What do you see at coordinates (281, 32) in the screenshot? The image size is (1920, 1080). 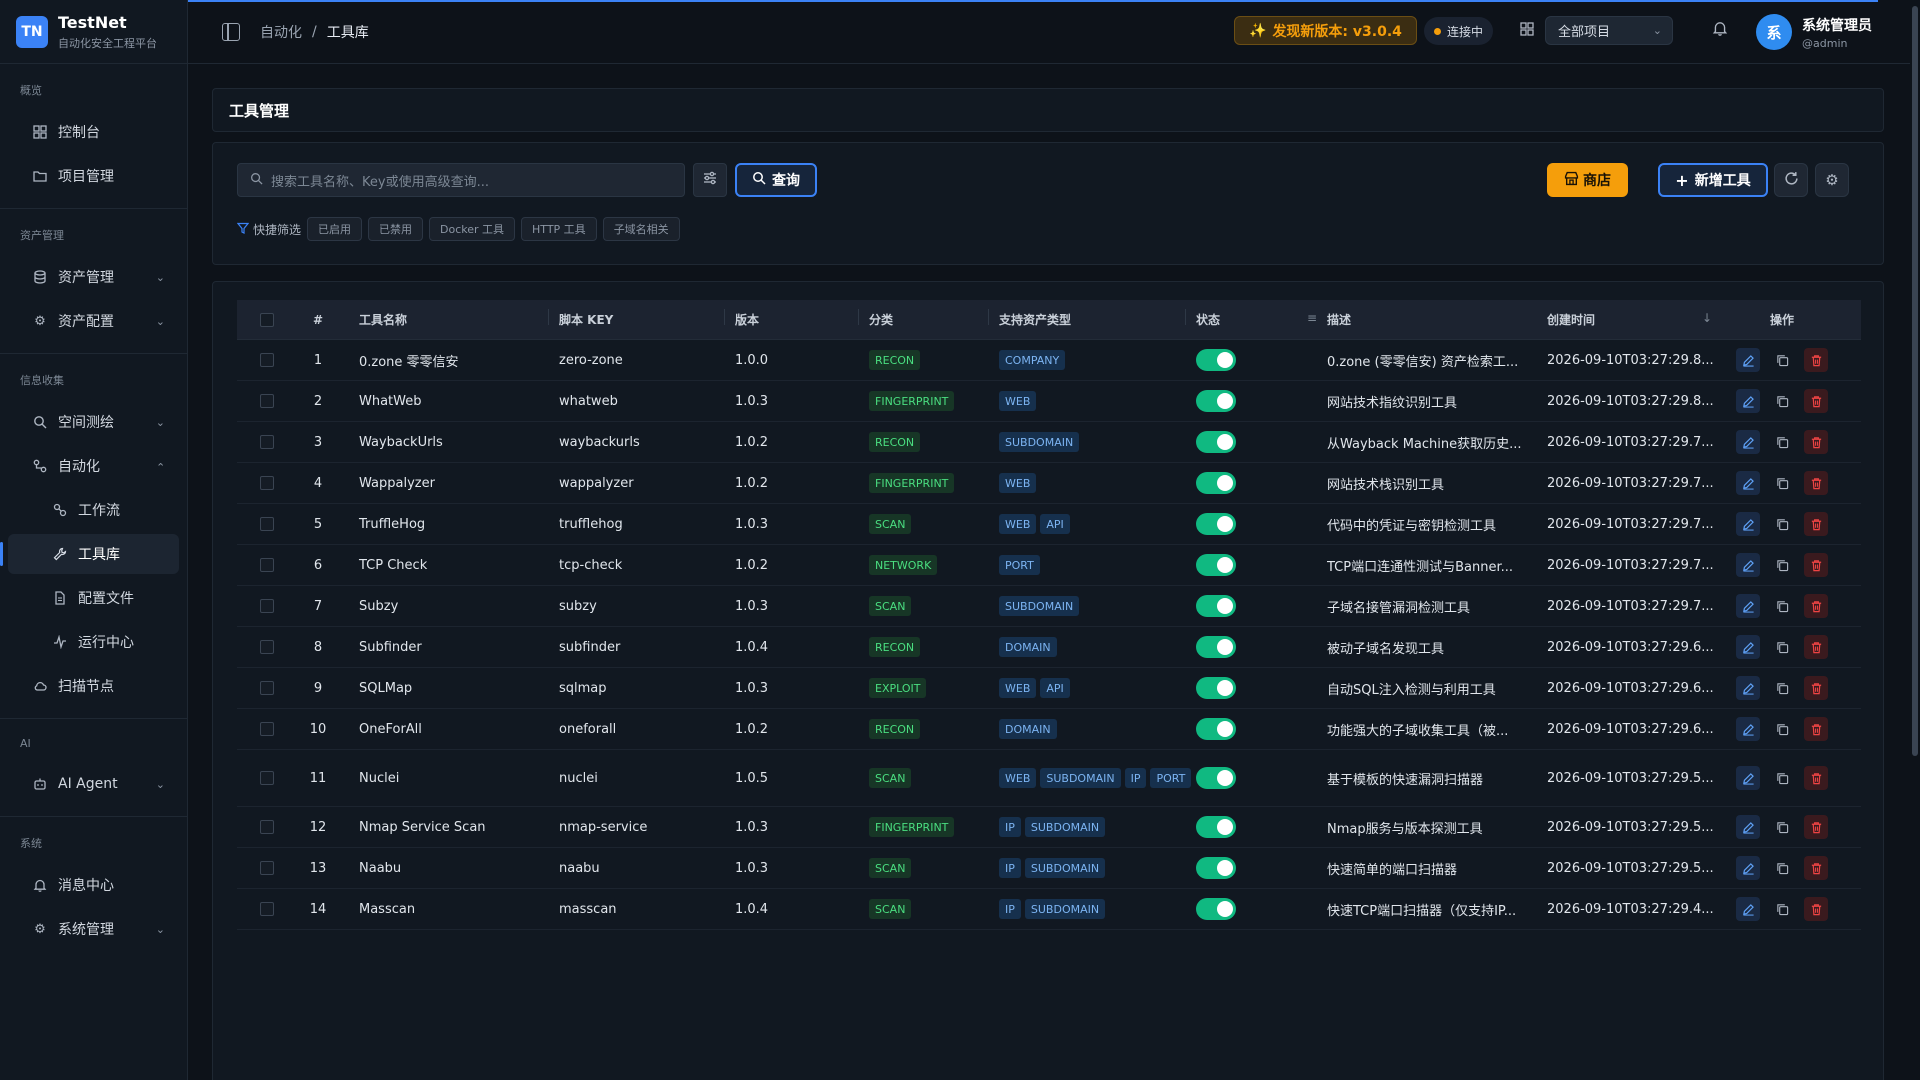 I see `breadcrumb-item: 自动化` at bounding box center [281, 32].